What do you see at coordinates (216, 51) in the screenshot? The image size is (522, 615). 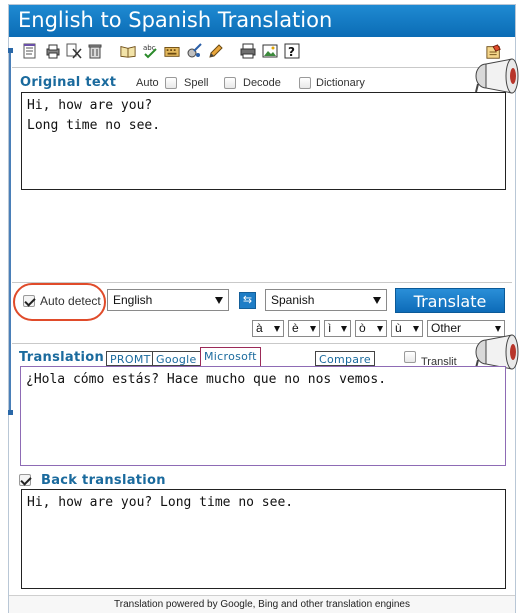 I see `pencil-icon` at bounding box center [216, 51].